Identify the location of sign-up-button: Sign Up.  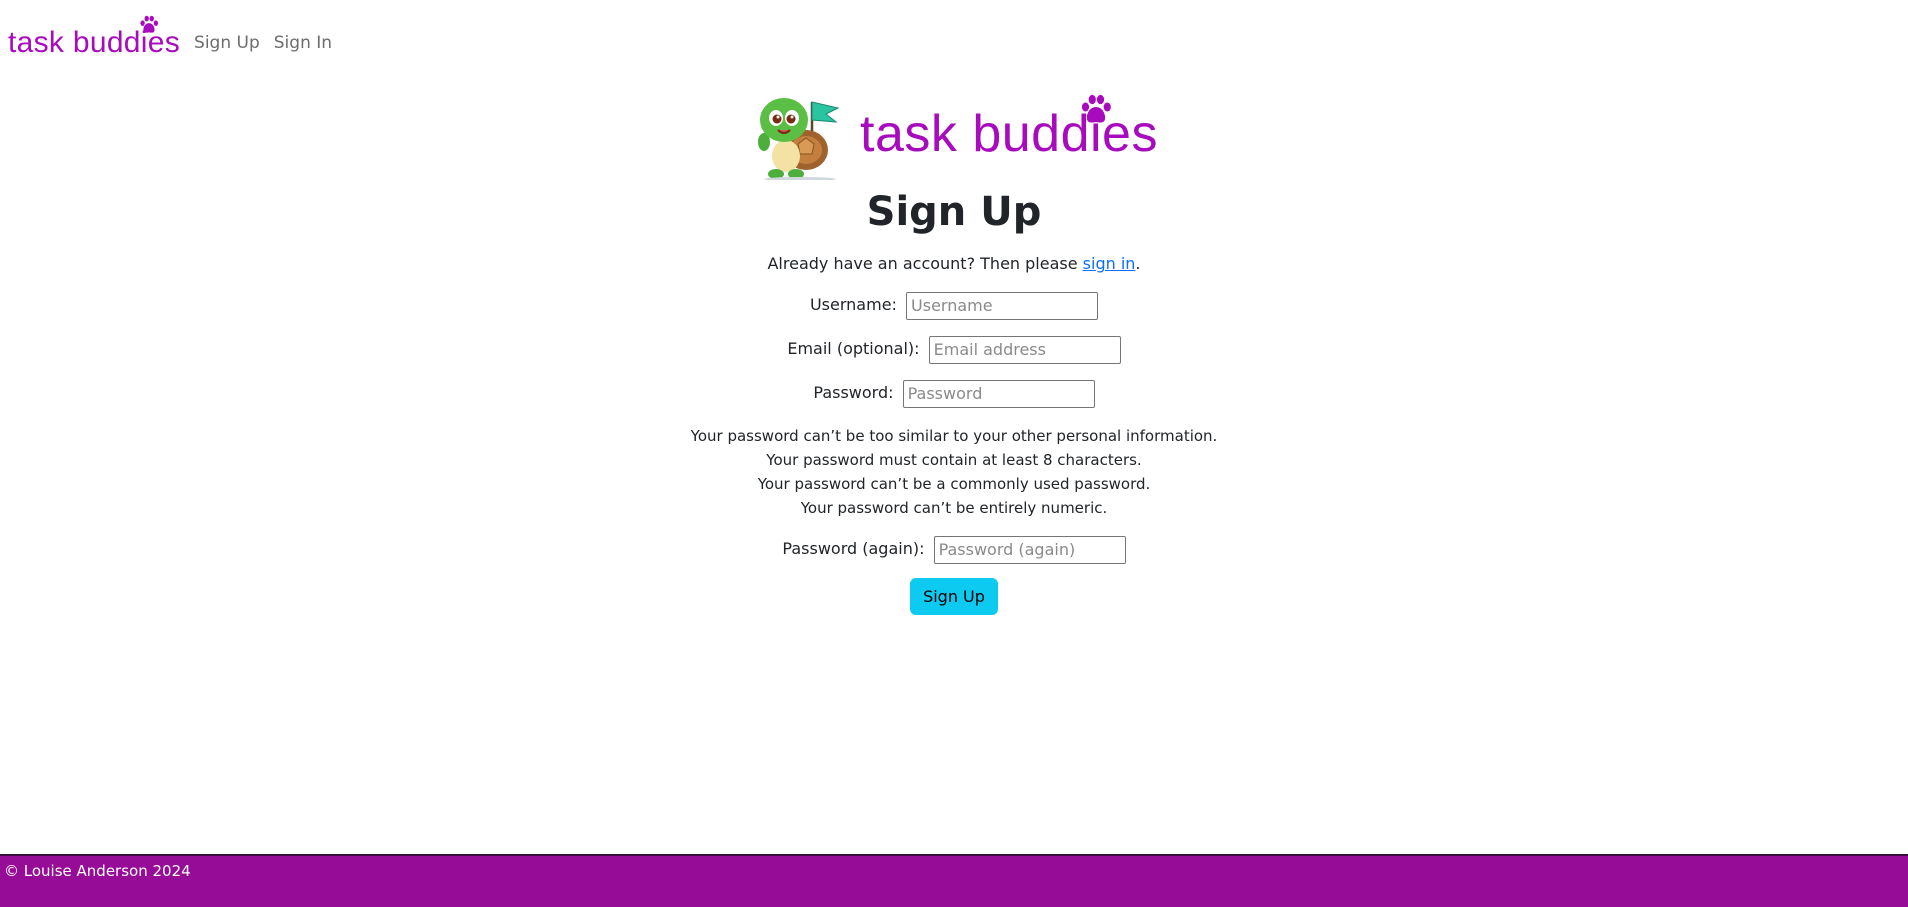
(954, 596).